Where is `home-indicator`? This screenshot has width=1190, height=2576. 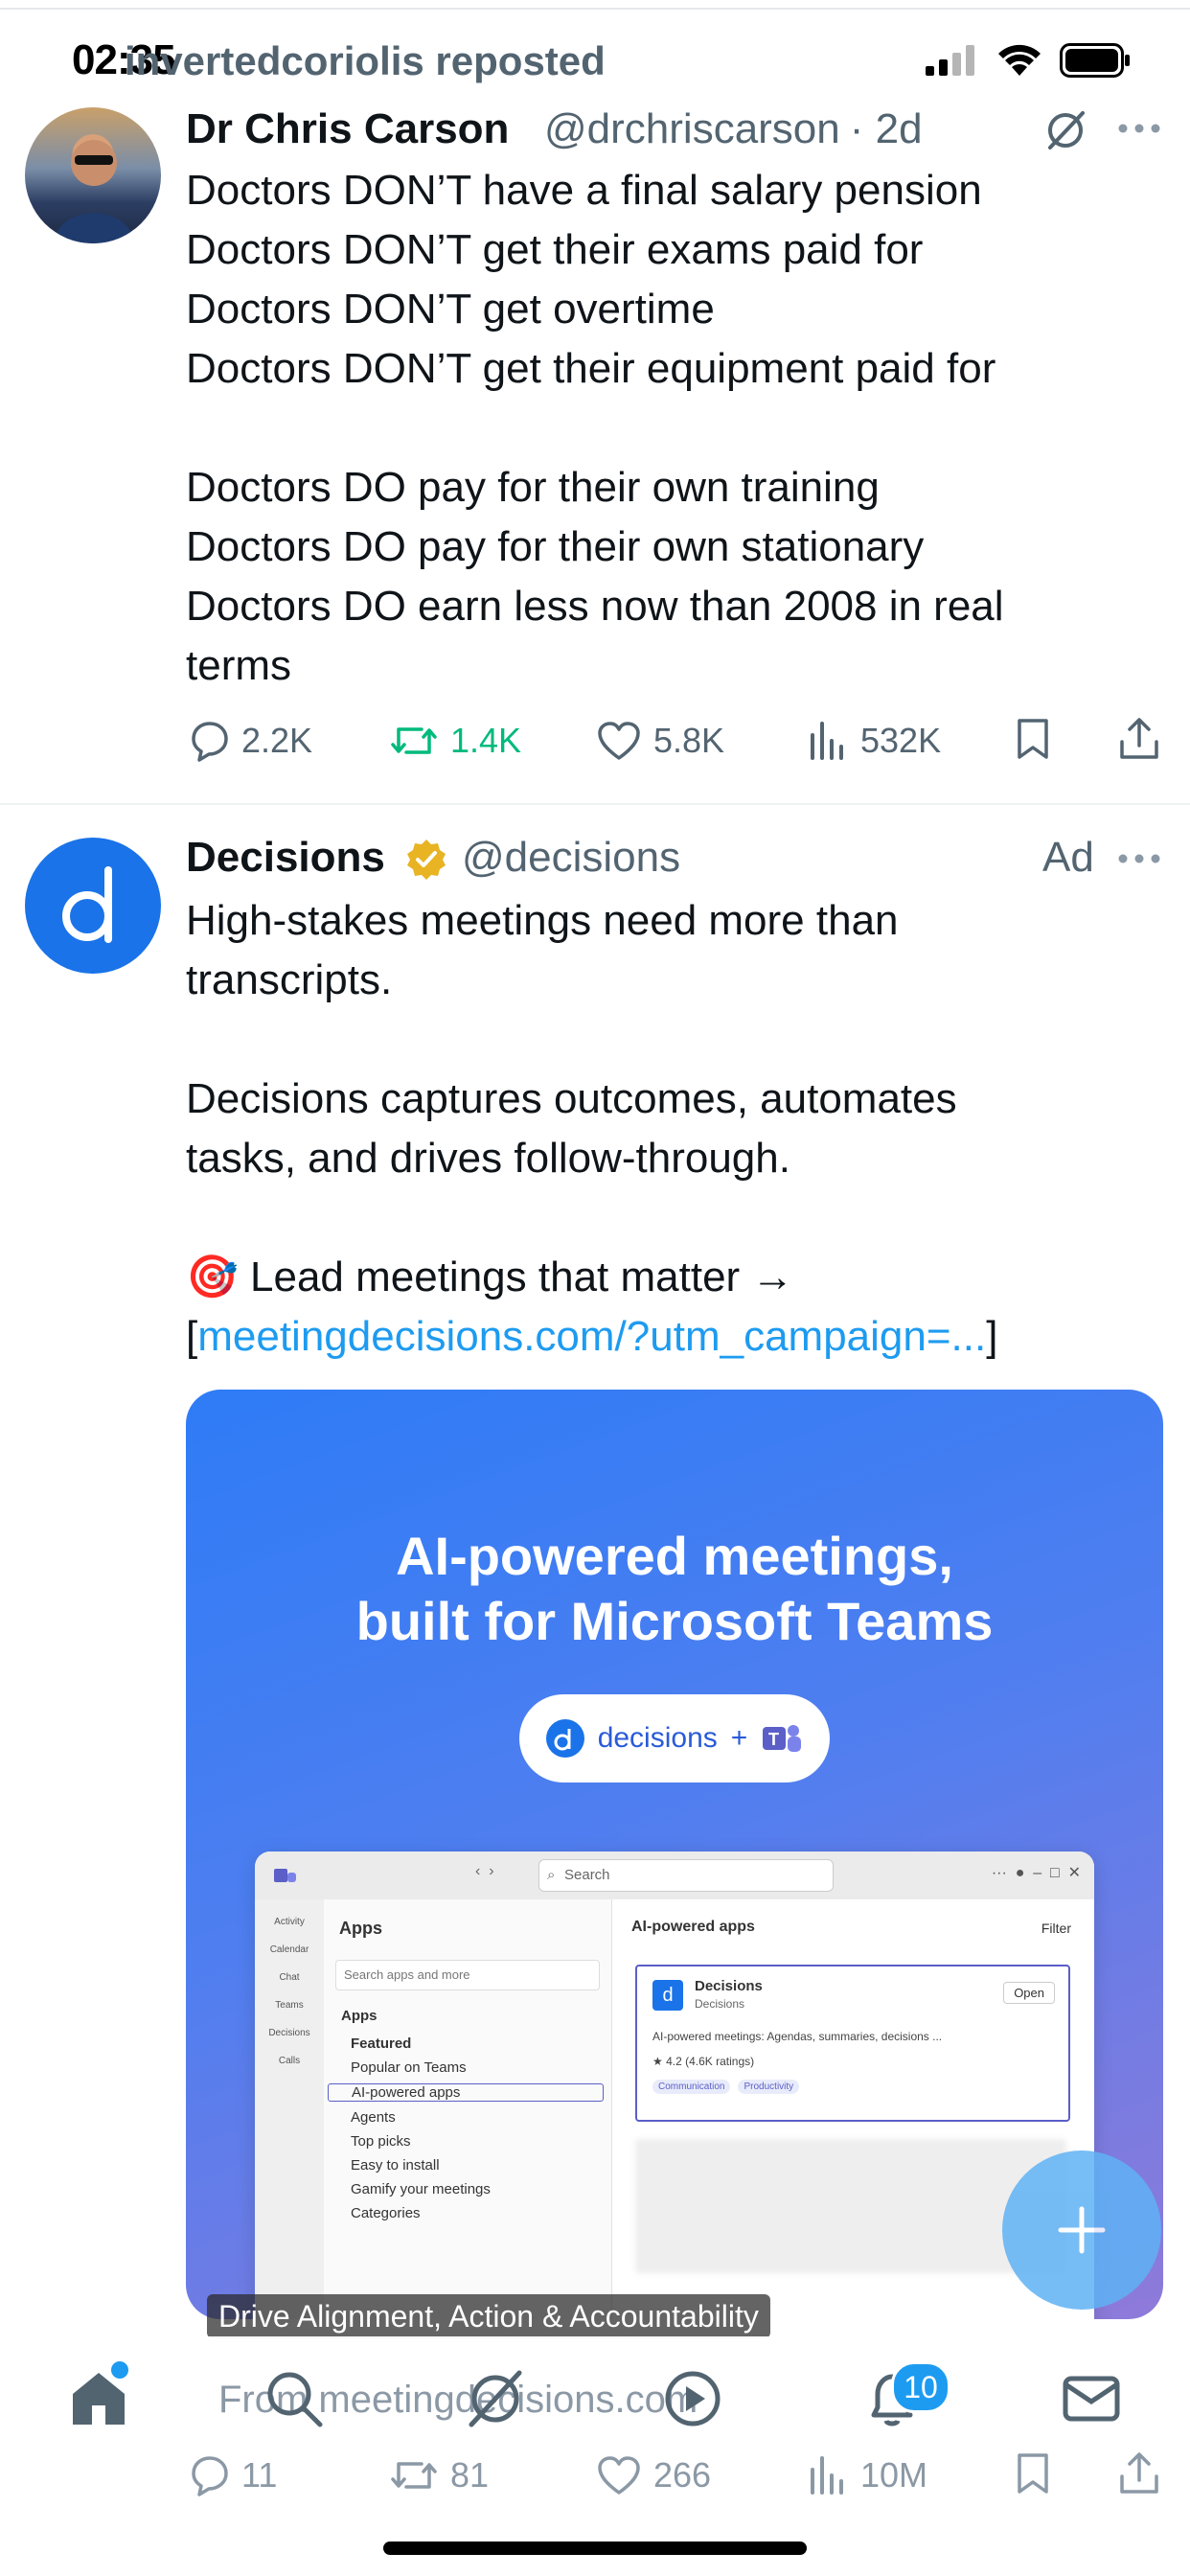 home-indicator is located at coordinates (595, 2548).